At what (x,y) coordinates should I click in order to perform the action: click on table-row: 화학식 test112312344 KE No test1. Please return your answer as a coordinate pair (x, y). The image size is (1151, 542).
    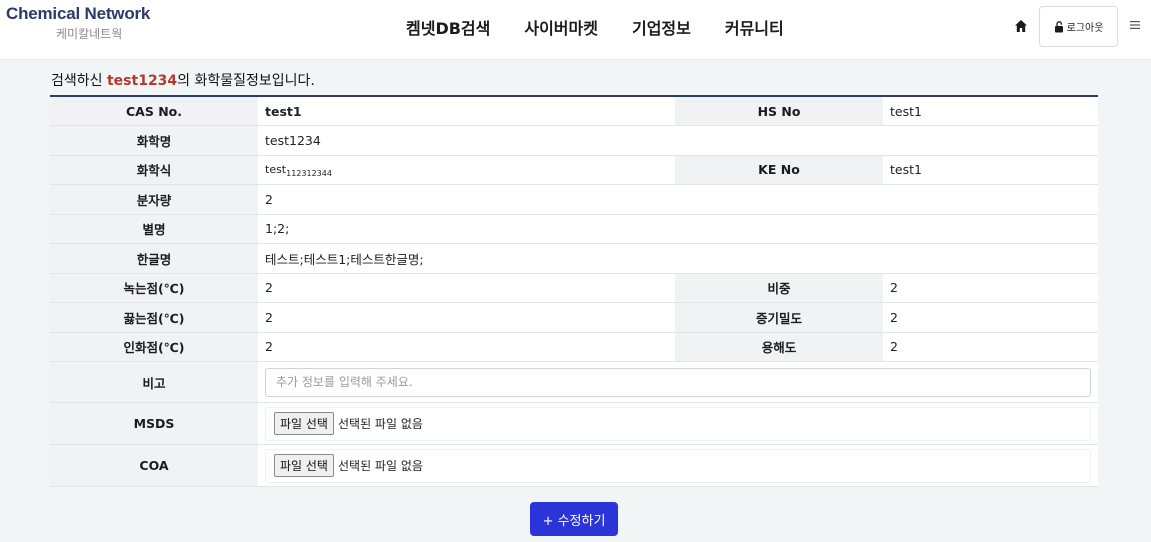
    Looking at the image, I should click on (574, 170).